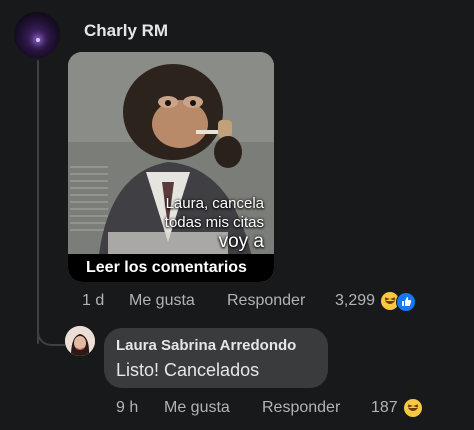 The width and height of the screenshot is (474, 430). What do you see at coordinates (93, 301) in the screenshot?
I see `comment-time: 1 d` at bounding box center [93, 301].